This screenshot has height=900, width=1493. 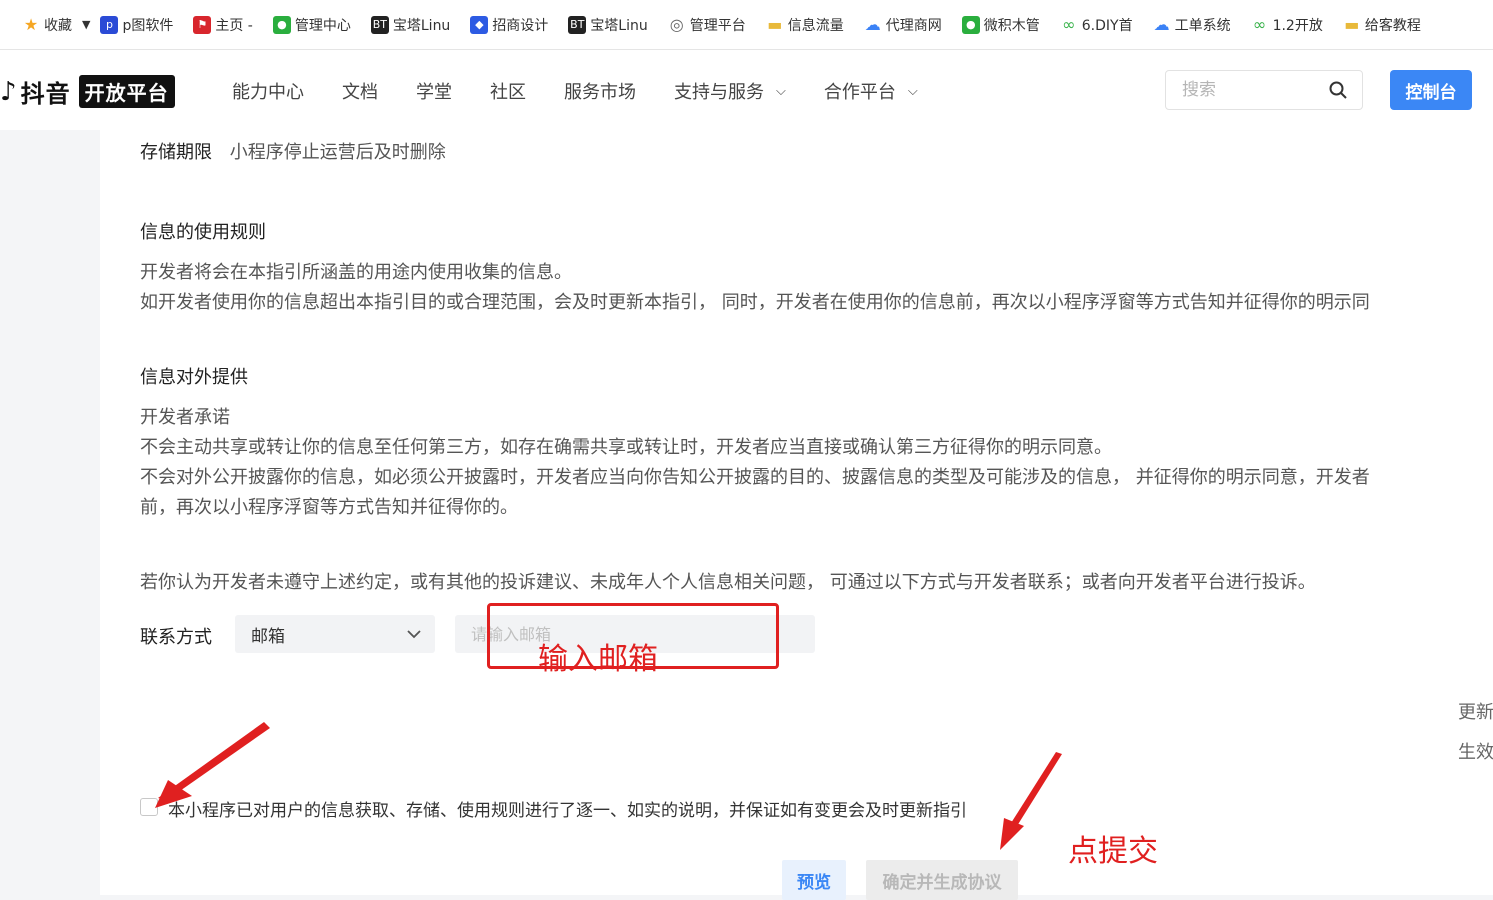 I want to click on nav-label: 社区, so click(x=508, y=92).